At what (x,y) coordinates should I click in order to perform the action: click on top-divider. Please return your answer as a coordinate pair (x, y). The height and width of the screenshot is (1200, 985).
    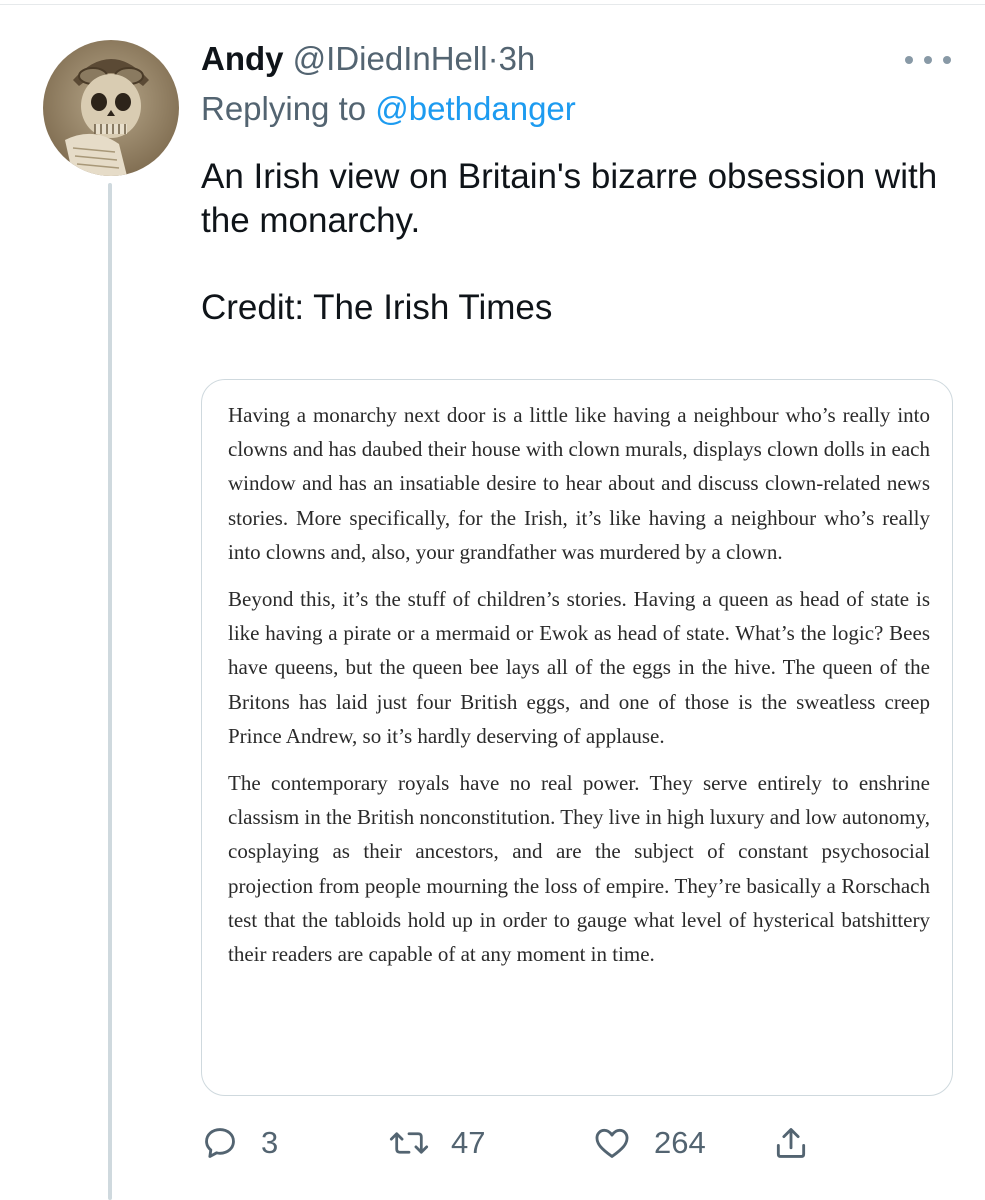
    Looking at the image, I should click on (492, 4).